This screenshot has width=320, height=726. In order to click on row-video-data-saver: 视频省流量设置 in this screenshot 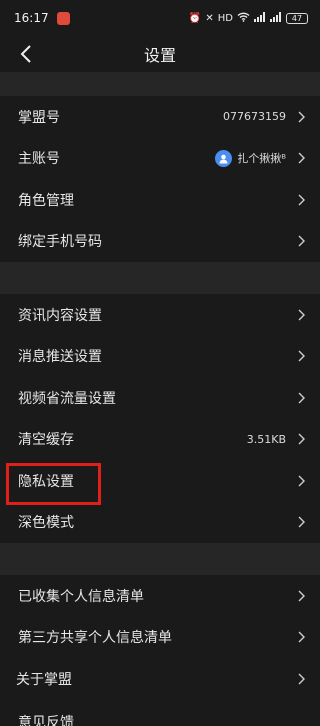, I will do `click(160, 398)`.